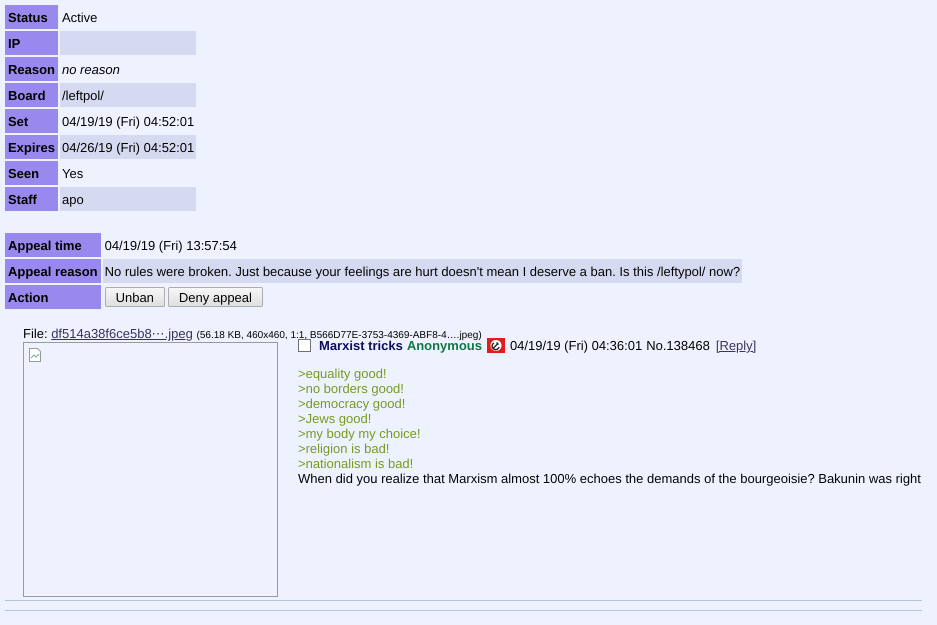  Describe the element at coordinates (361, 345) in the screenshot. I see `post-subject: Marxist tricks` at that location.